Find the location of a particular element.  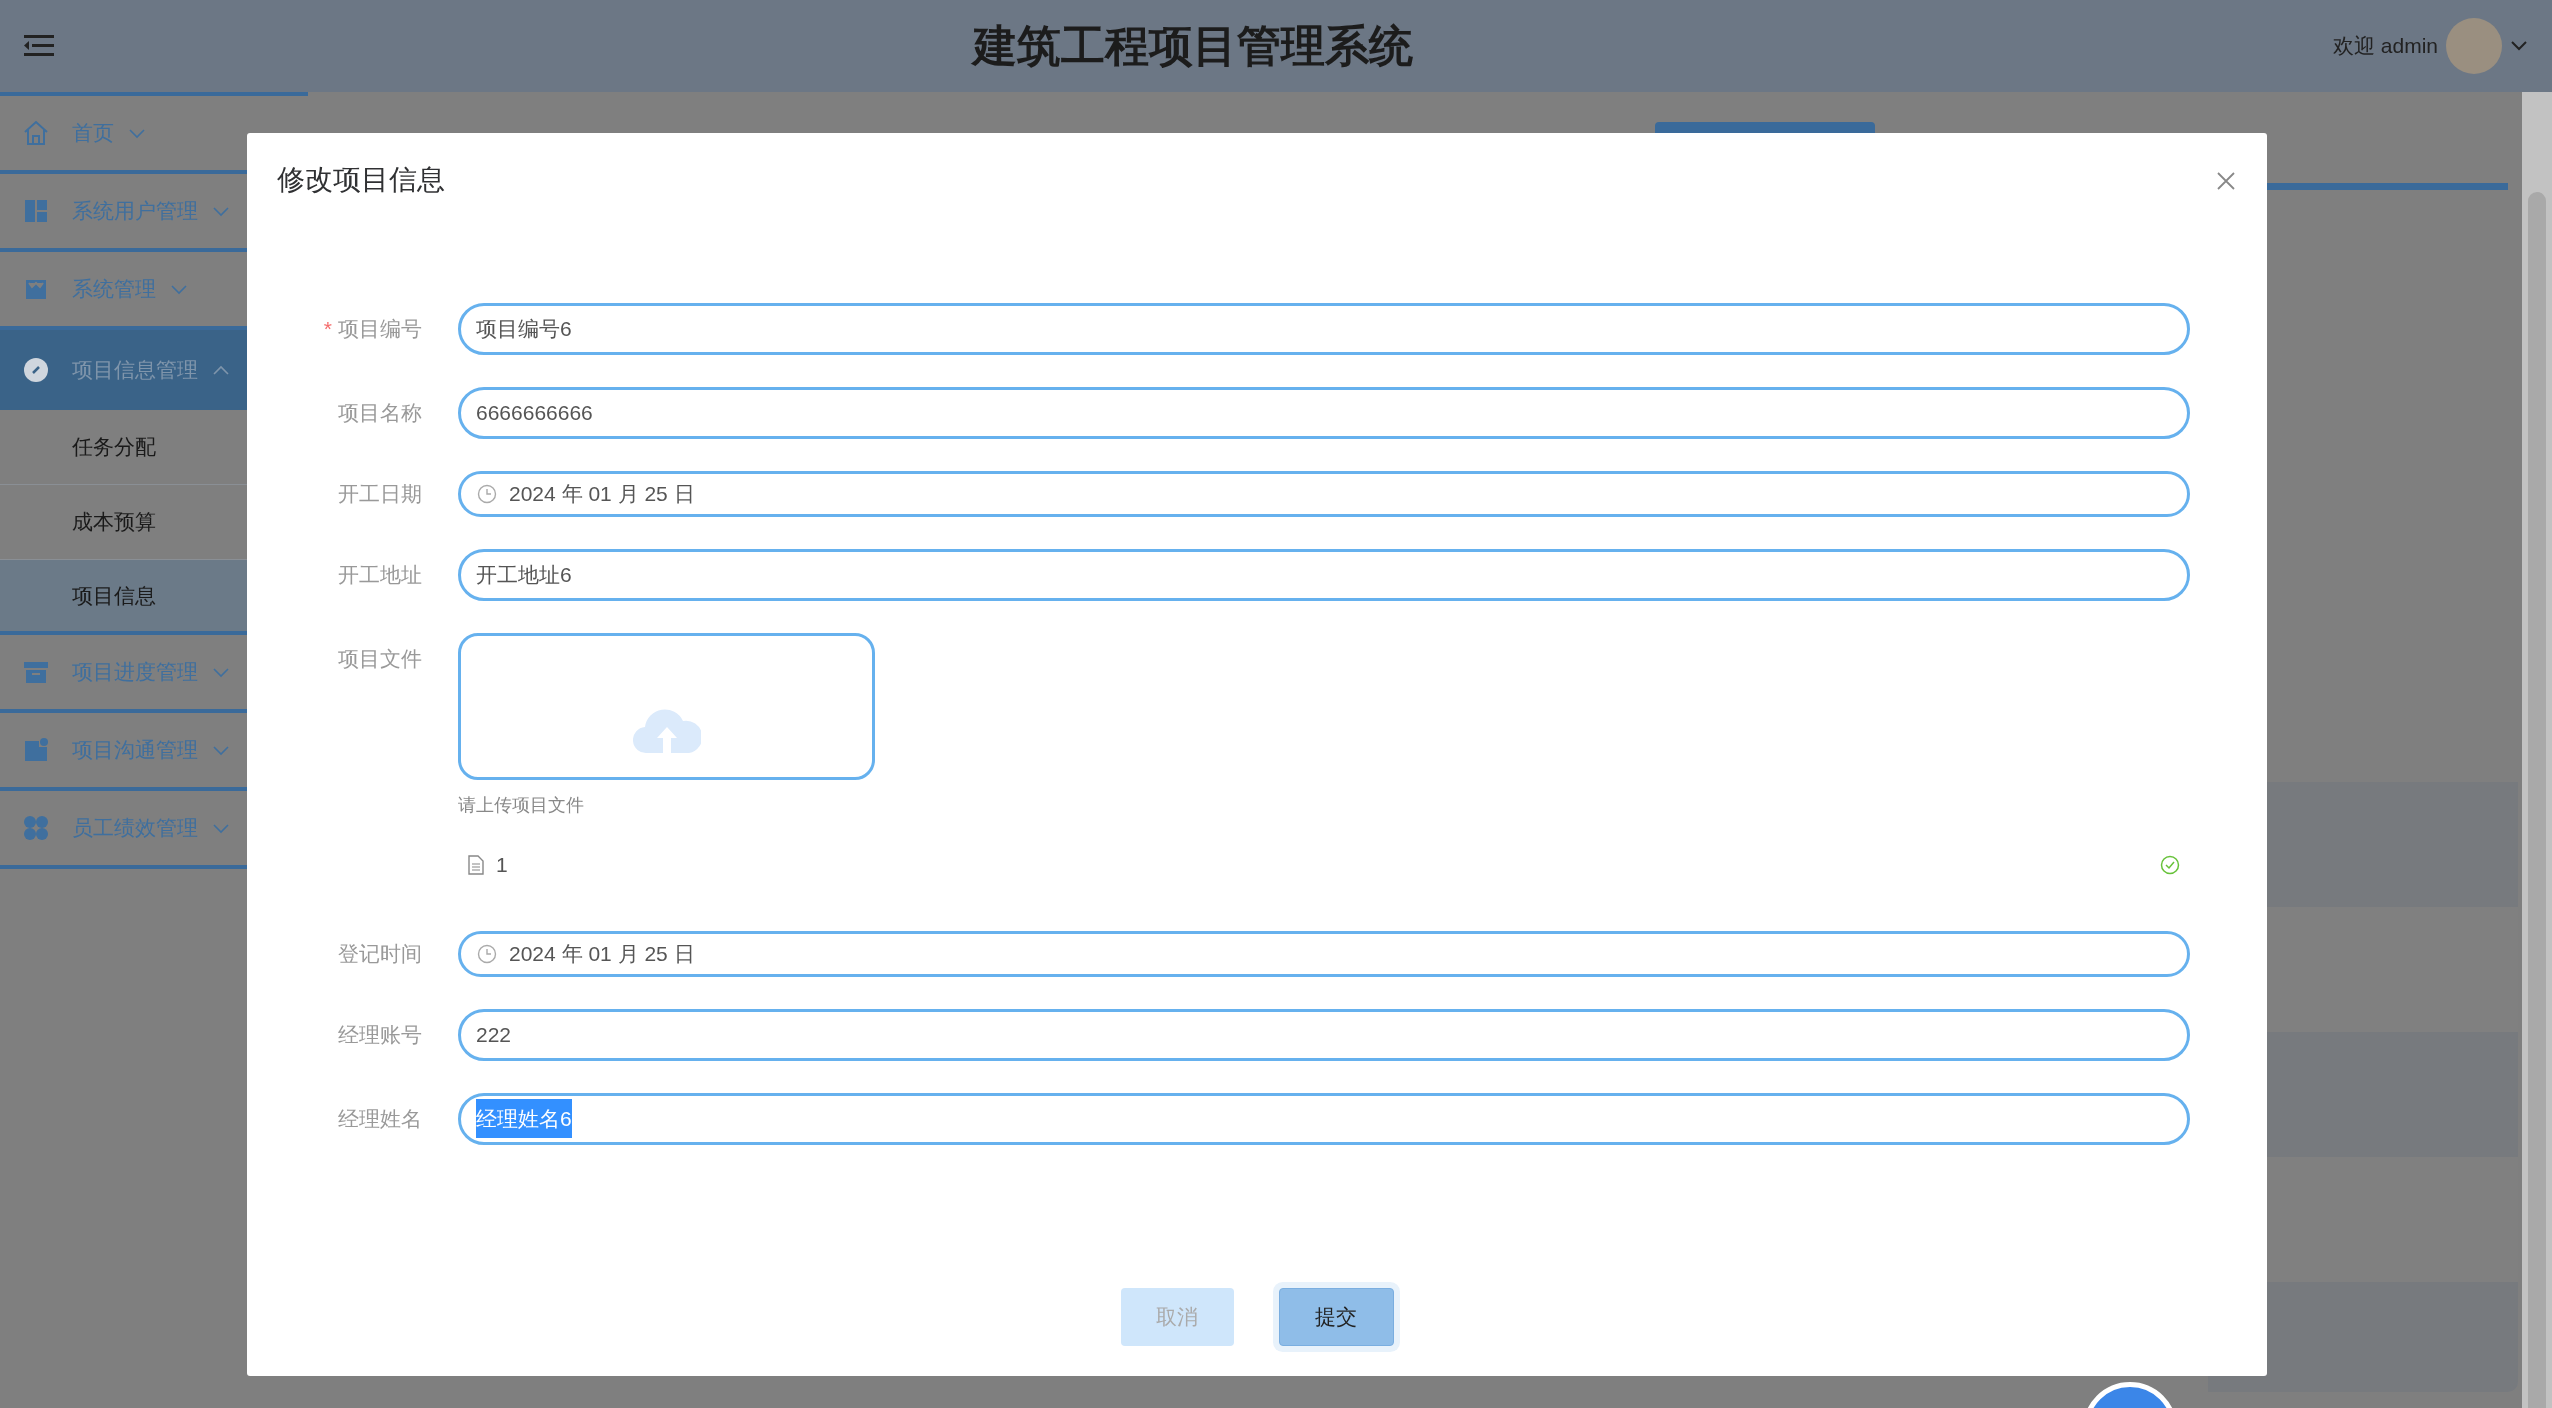

dashboard-icon is located at coordinates (36, 211).